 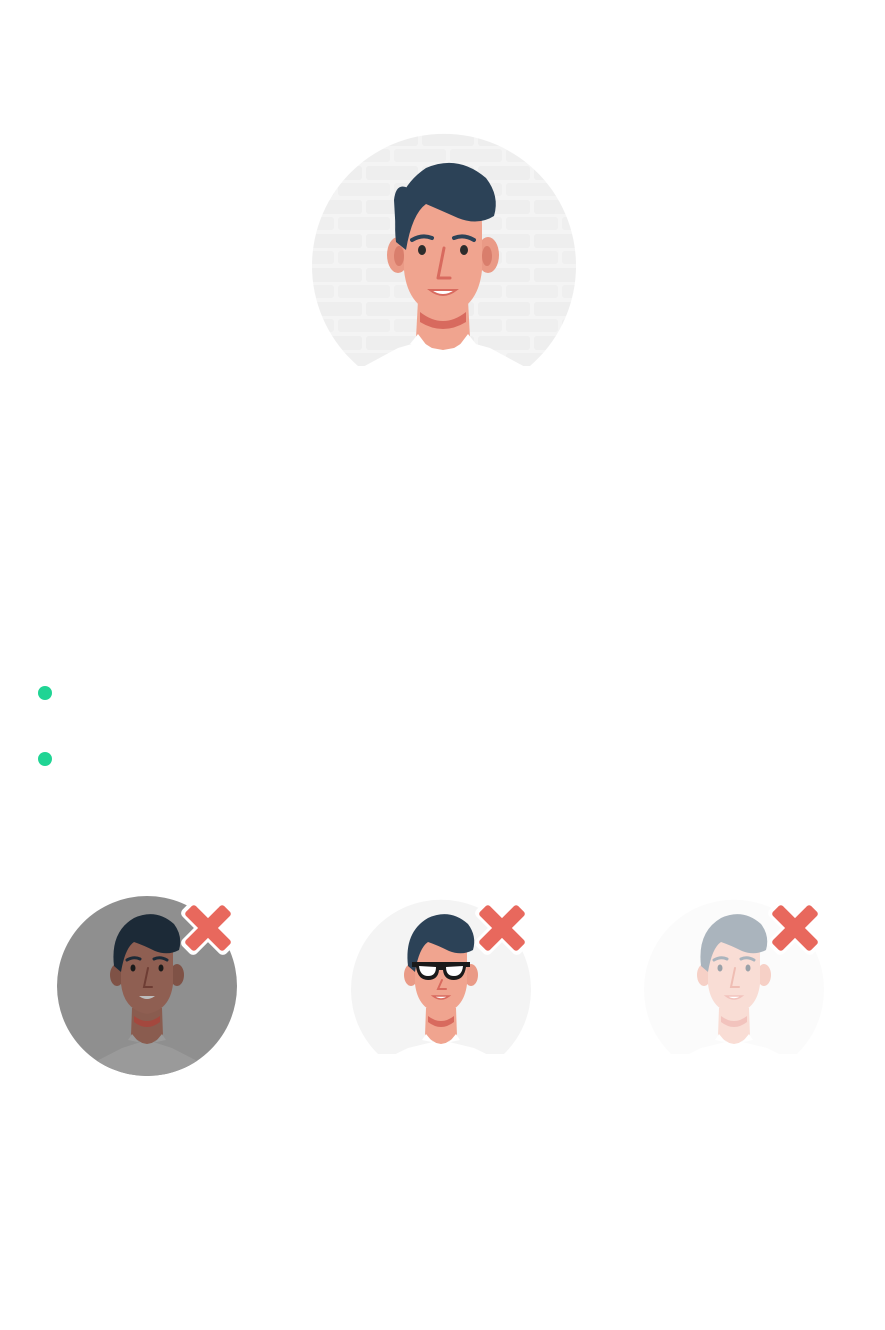 I want to click on sunglasses-photo-example, so click(x=446, y=990).